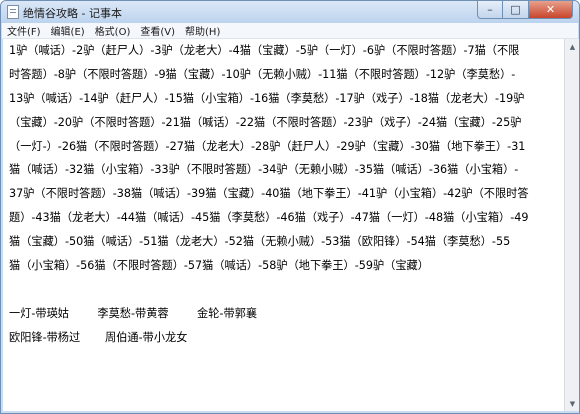 This screenshot has height=414, width=580. I want to click on scroll-up-arrow-icon: ▲, so click(572, 46).